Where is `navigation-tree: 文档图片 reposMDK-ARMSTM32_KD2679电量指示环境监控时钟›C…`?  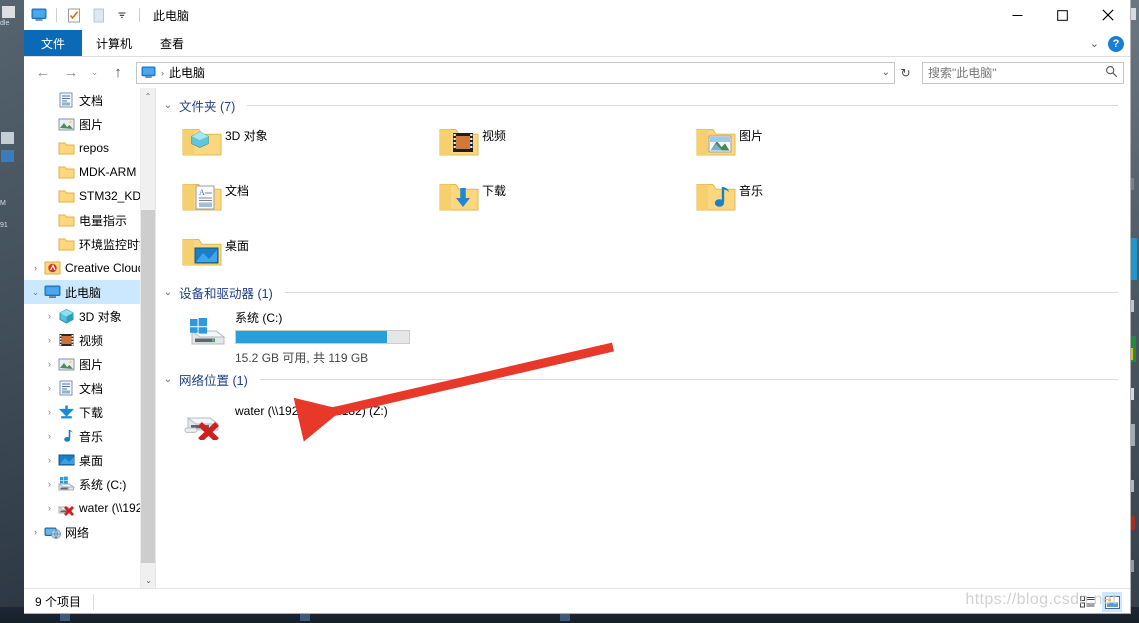 navigation-tree: 文档图片 reposMDK-ARMSTM32_KD2679电量指示环境监控时钟›C… is located at coordinates (89, 316).